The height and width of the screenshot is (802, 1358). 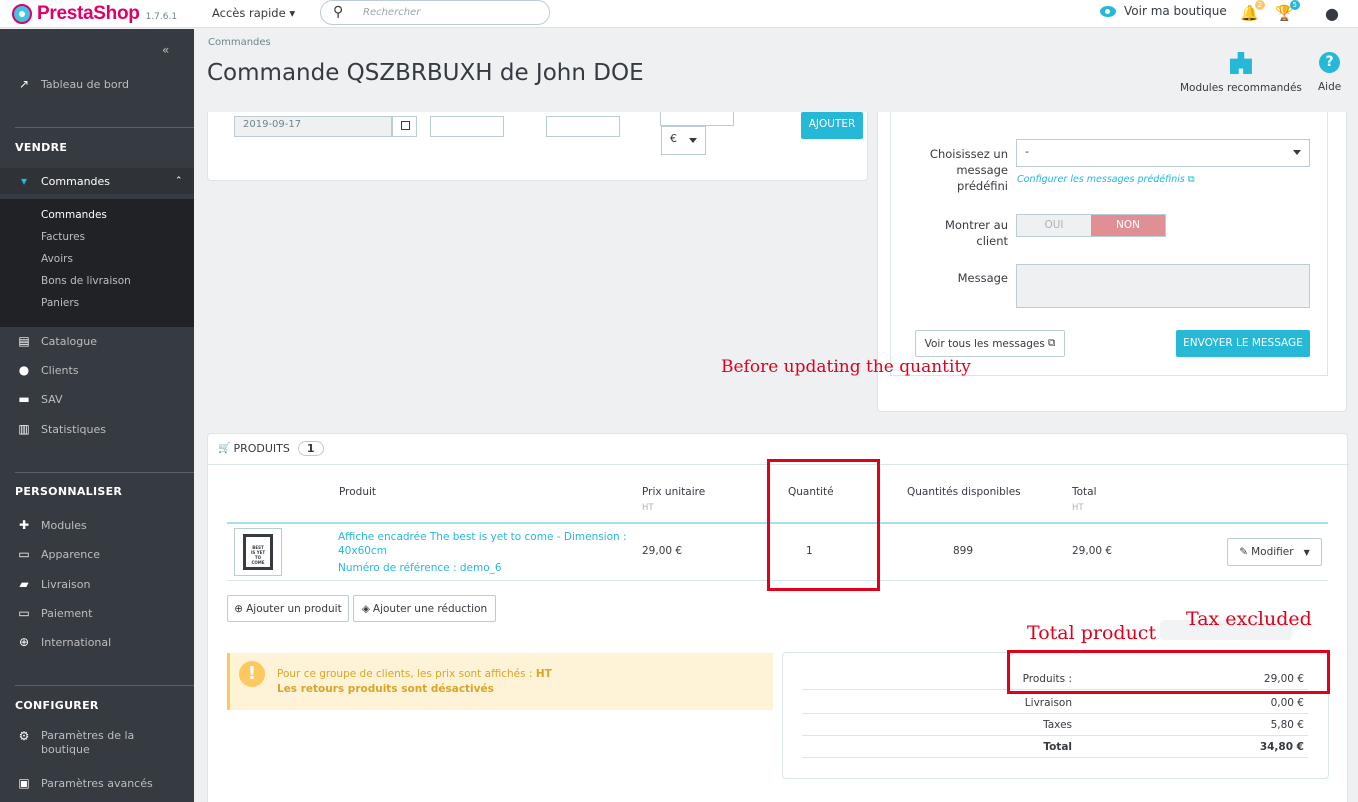 I want to click on view-shop-link: Voir ma boutique, so click(x=1163, y=11).